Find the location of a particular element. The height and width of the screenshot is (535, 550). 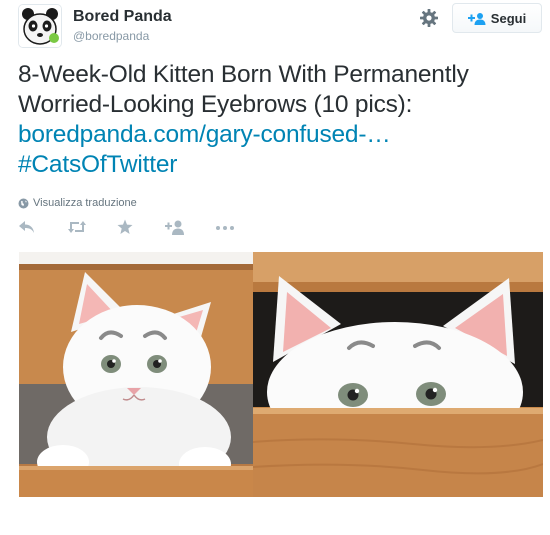

translate-link: Visualizza traduzione is located at coordinates (77, 203).